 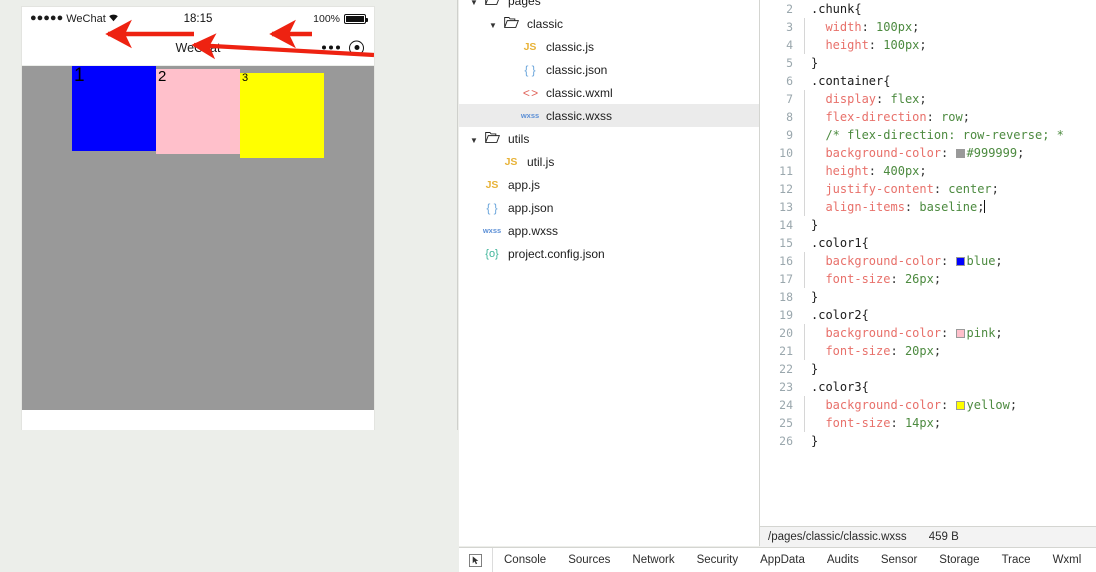 What do you see at coordinates (1067, 560) in the screenshot?
I see `tab-wxml: Wxml` at bounding box center [1067, 560].